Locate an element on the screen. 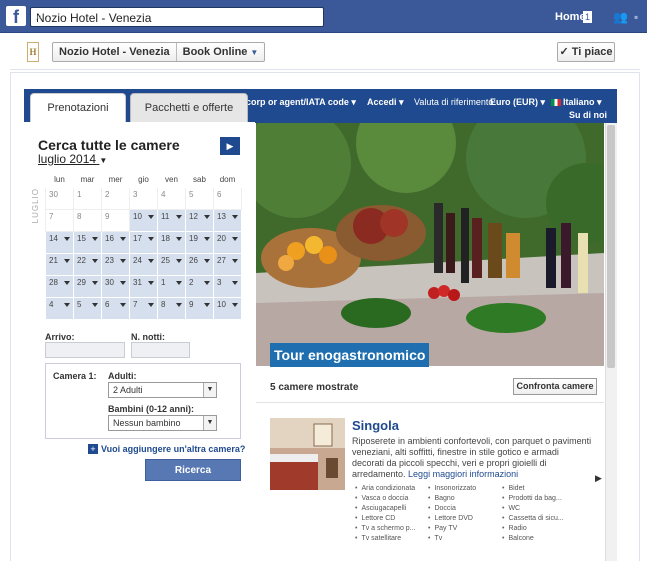 The height and width of the screenshot is (561, 647). currency-selector: Euro (EUR) ▾ is located at coordinates (517, 102).